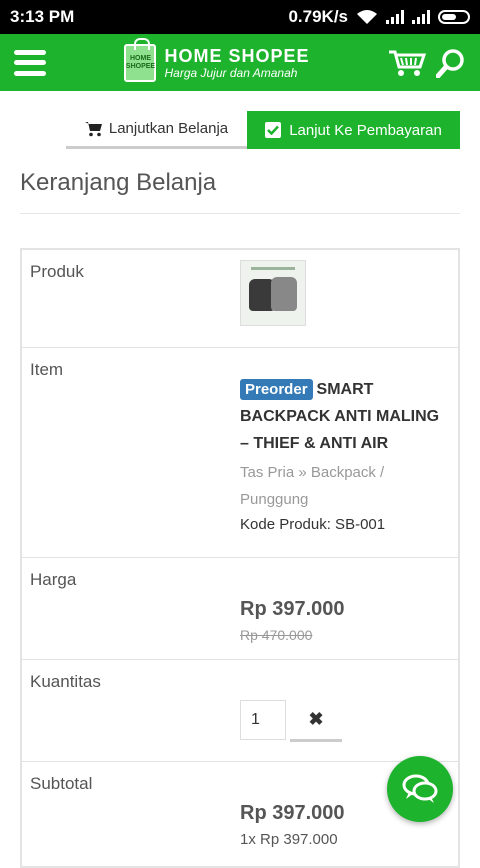  I want to click on search-icon, so click(451, 63).